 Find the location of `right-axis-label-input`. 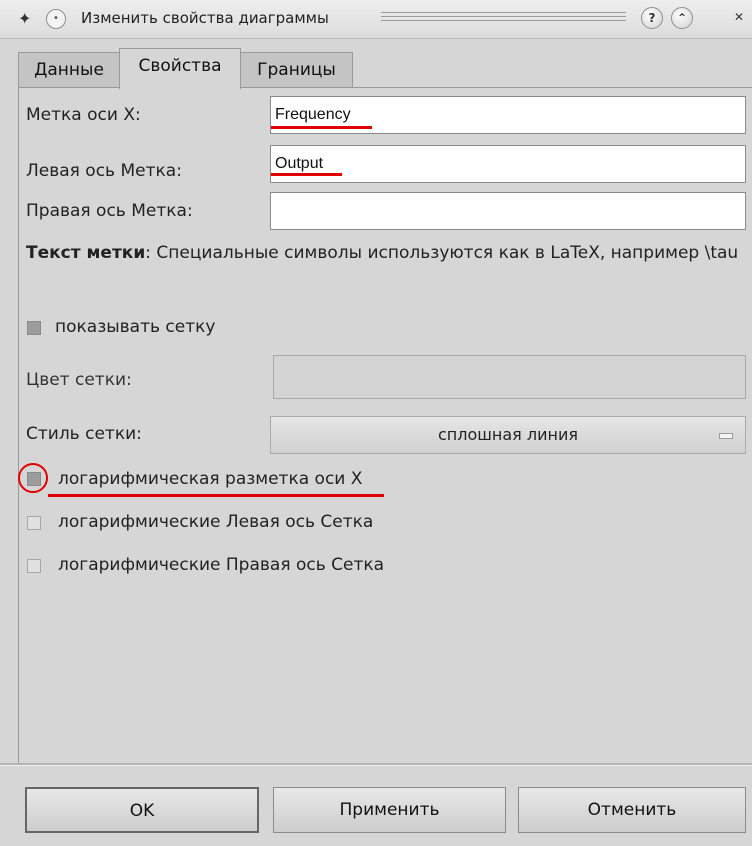

right-axis-label-input is located at coordinates (508, 211).